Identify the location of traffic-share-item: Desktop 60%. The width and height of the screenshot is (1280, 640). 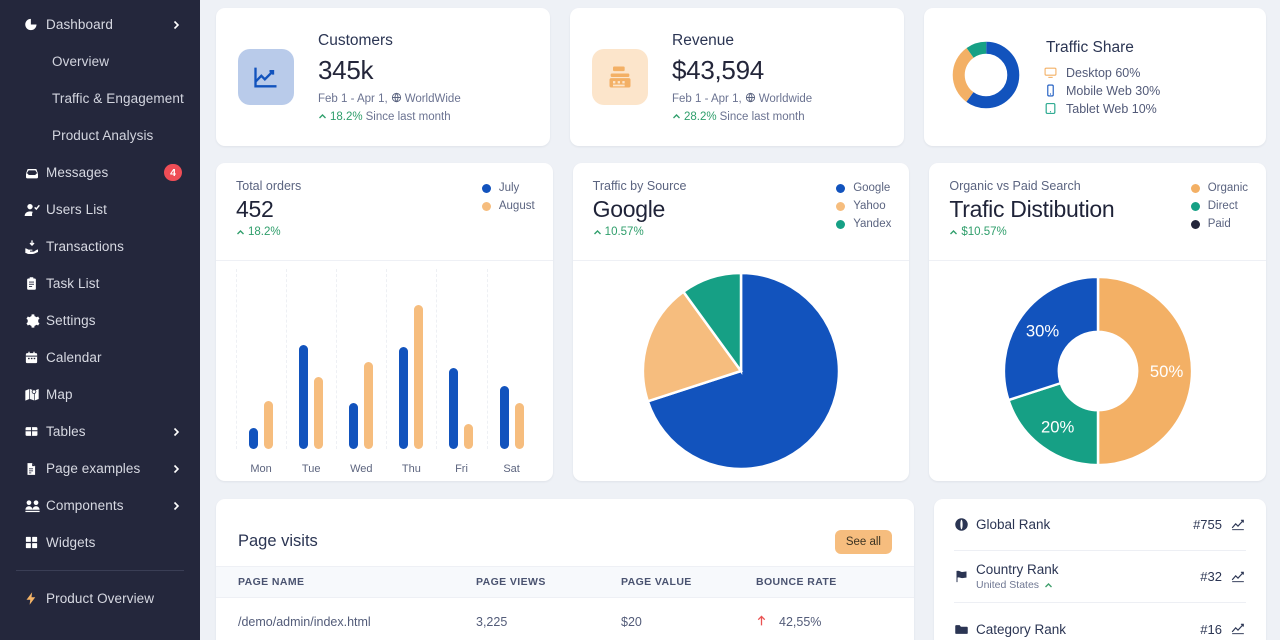
(1102, 73).